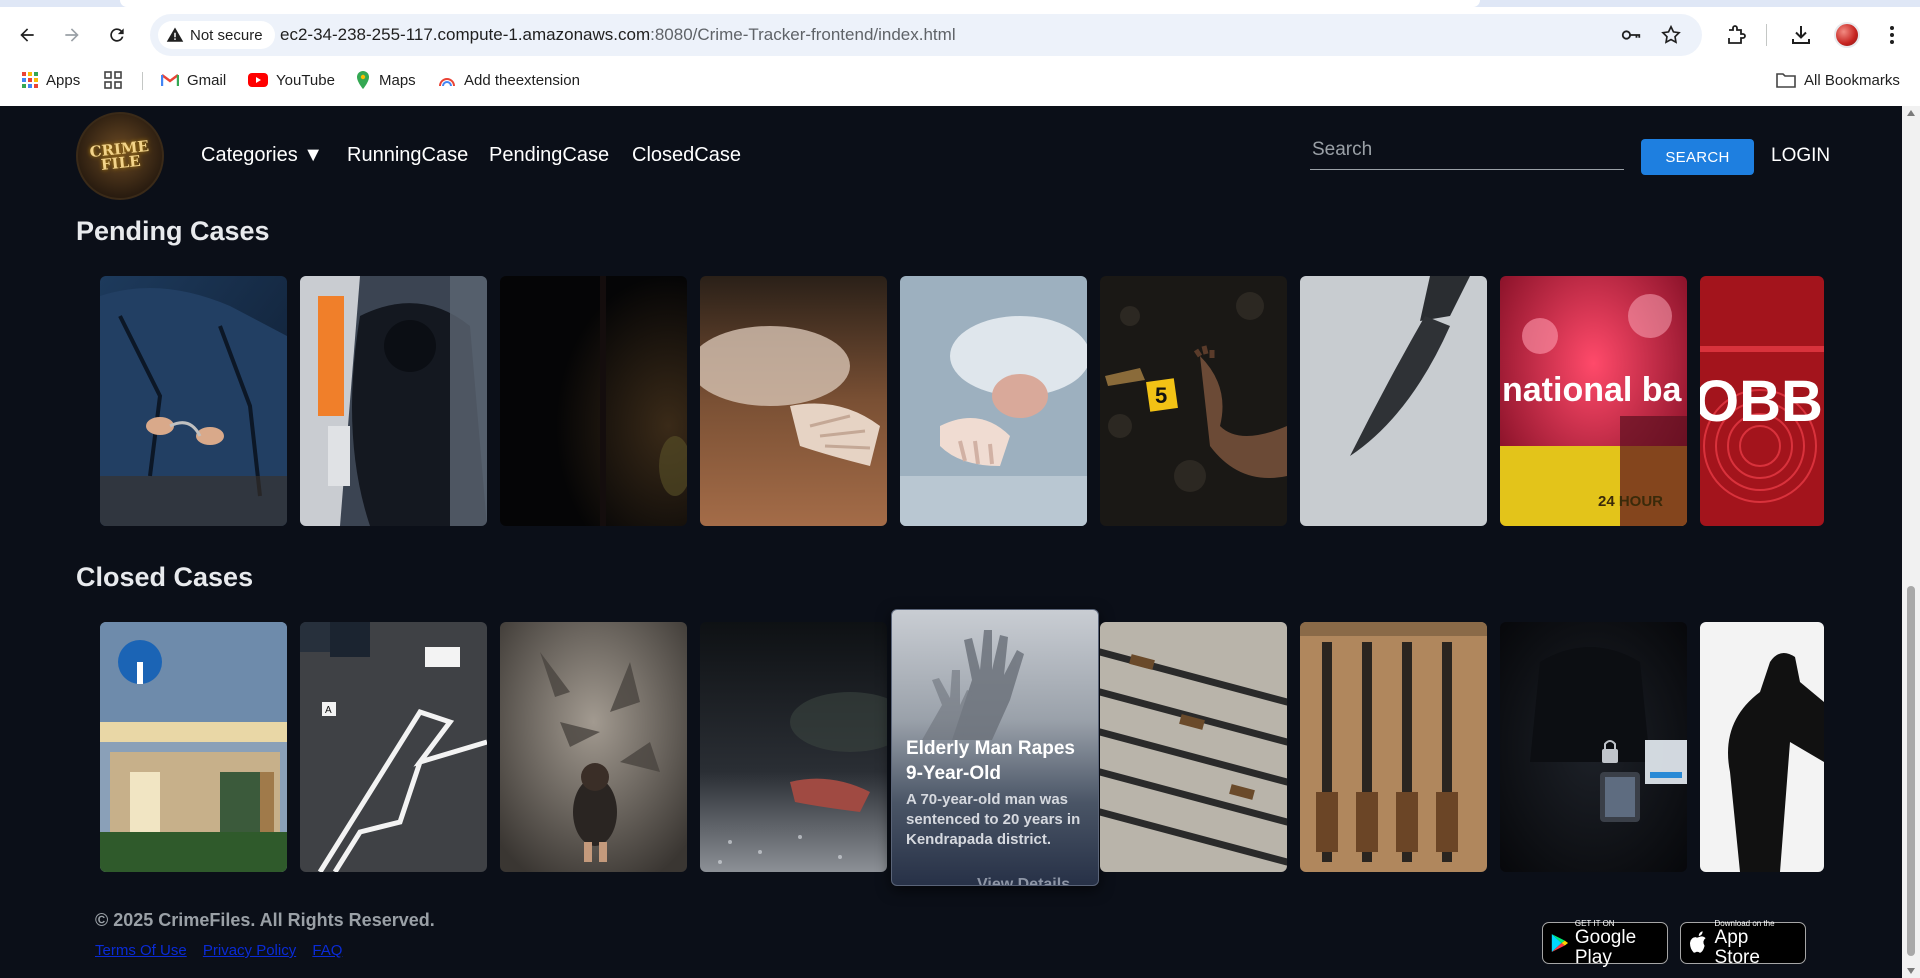 The image size is (1920, 978). Describe the element at coordinates (30, 80) in the screenshot. I see `apps-grid-icon` at that location.